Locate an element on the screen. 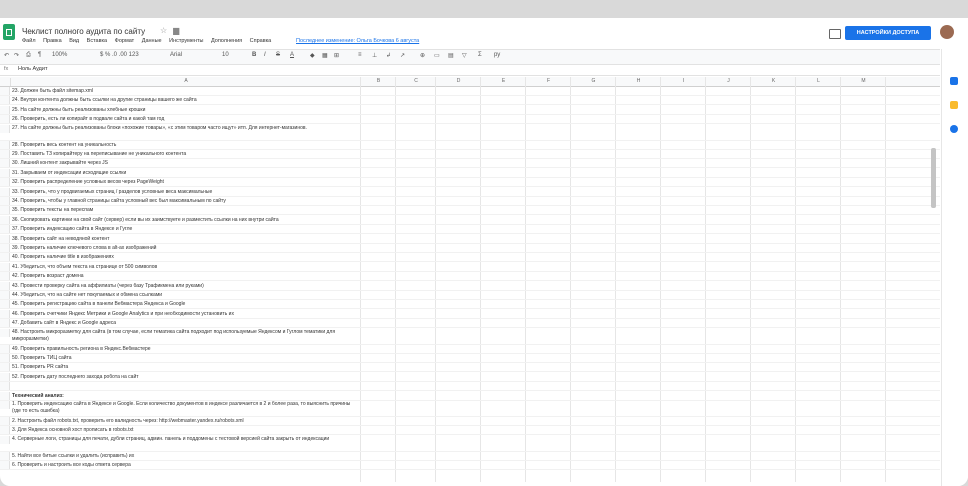 Image resolution: width=968 pixels, height=486 pixels. column-header-h: H is located at coordinates (638, 82).